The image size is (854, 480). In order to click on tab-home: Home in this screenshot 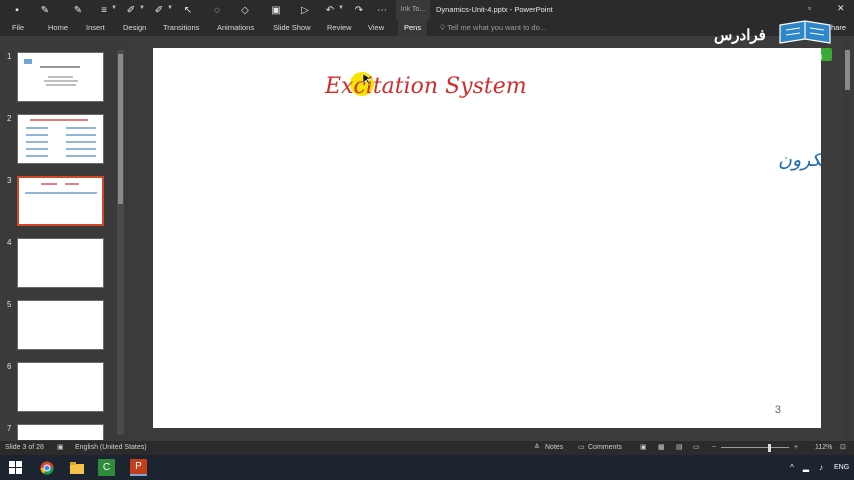, I will do `click(58, 28)`.